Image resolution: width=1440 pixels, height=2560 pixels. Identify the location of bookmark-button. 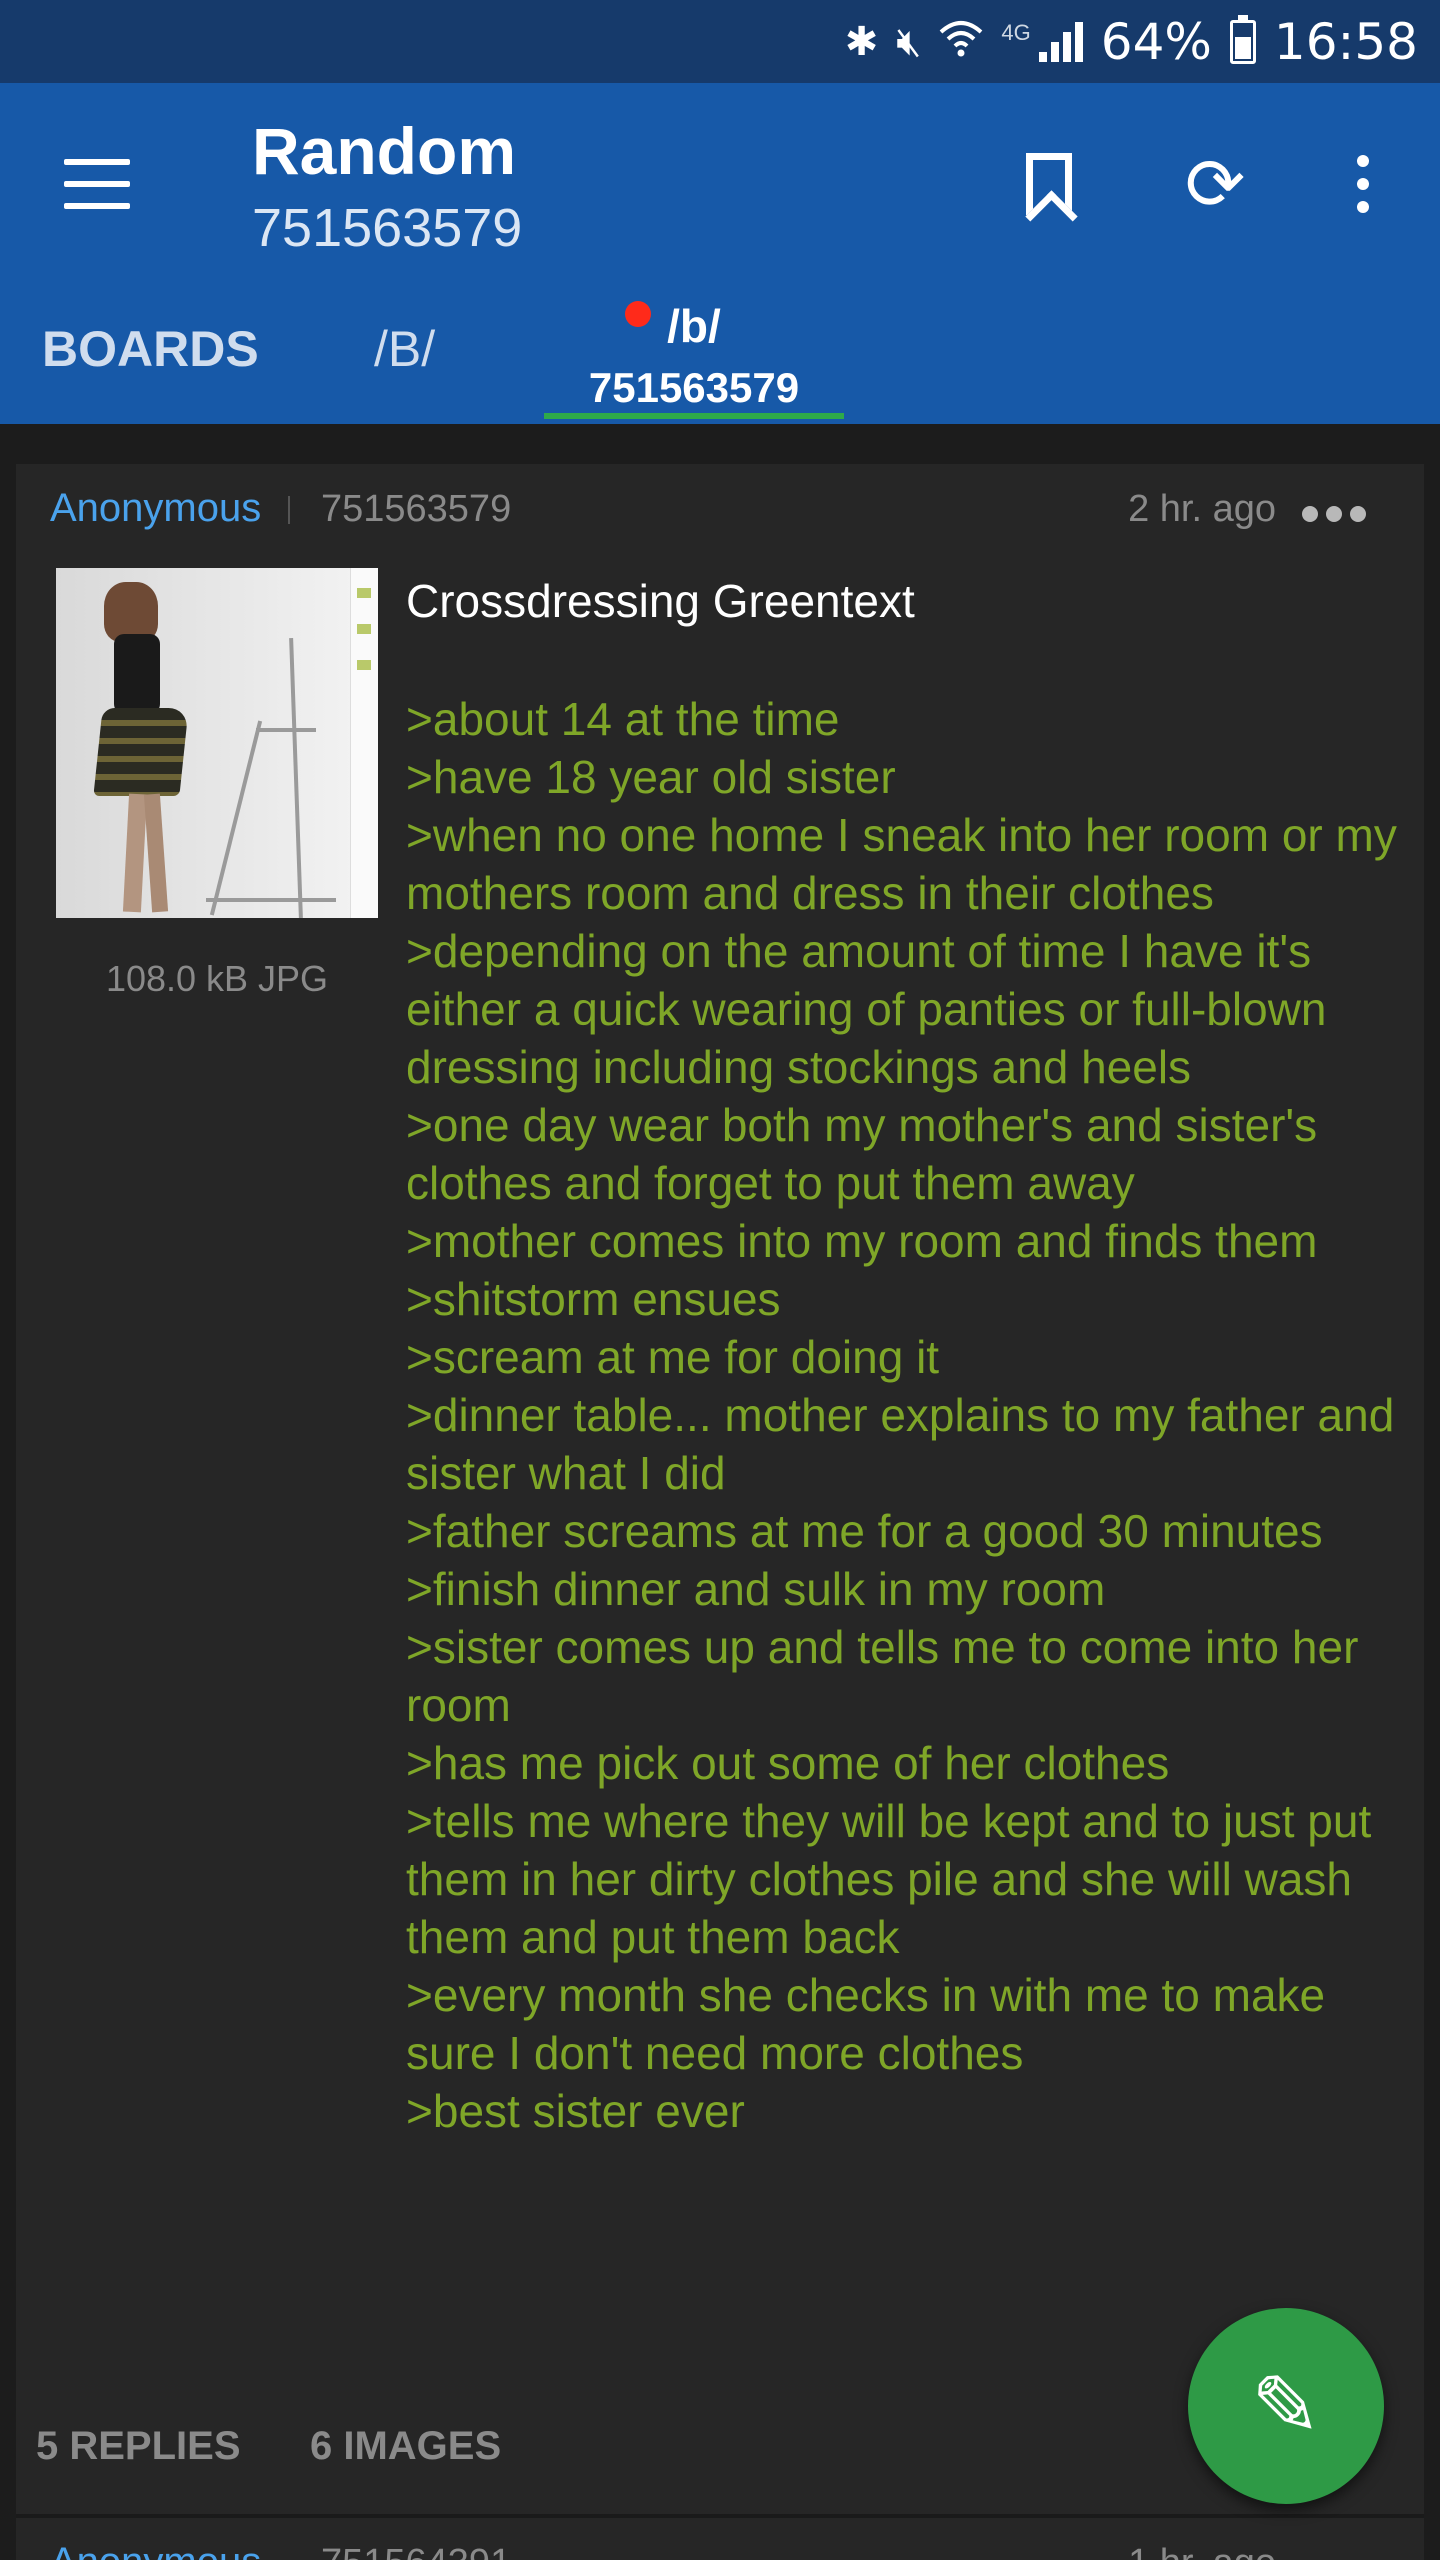
(1049, 184).